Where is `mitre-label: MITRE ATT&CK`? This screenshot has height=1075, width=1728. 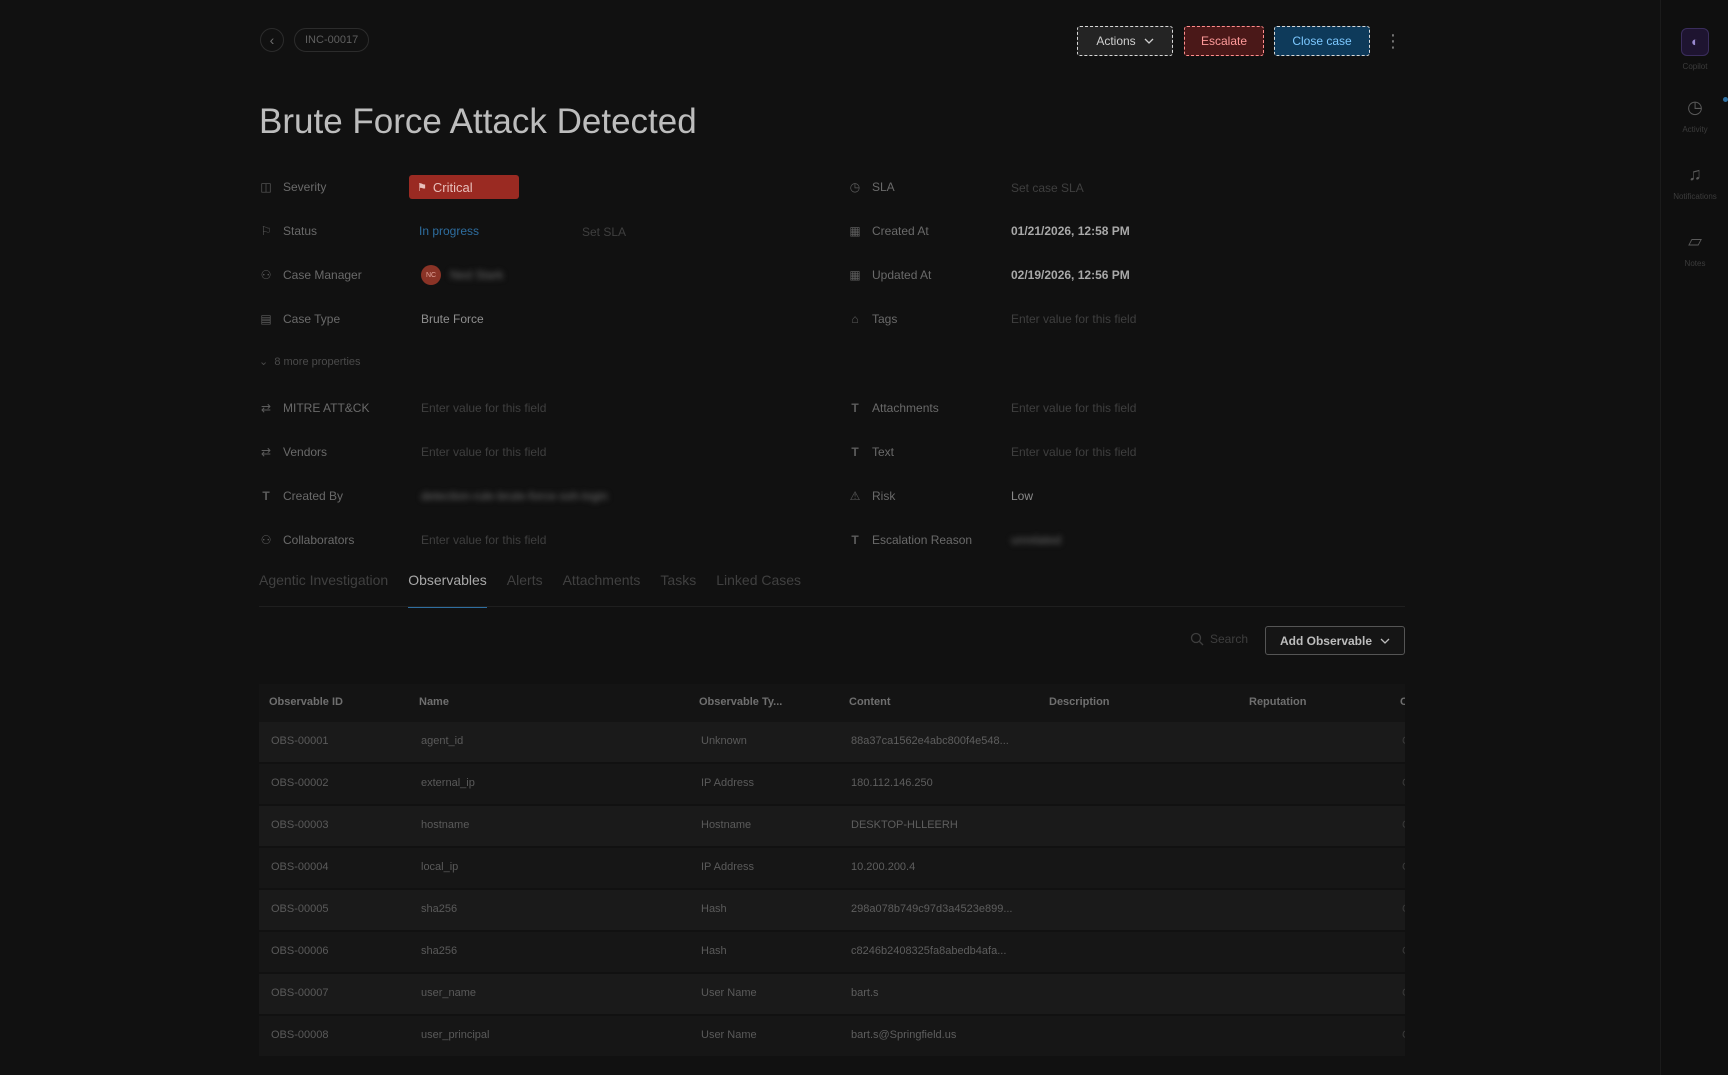
mitre-label: MITRE ATT&CK is located at coordinates (326, 408).